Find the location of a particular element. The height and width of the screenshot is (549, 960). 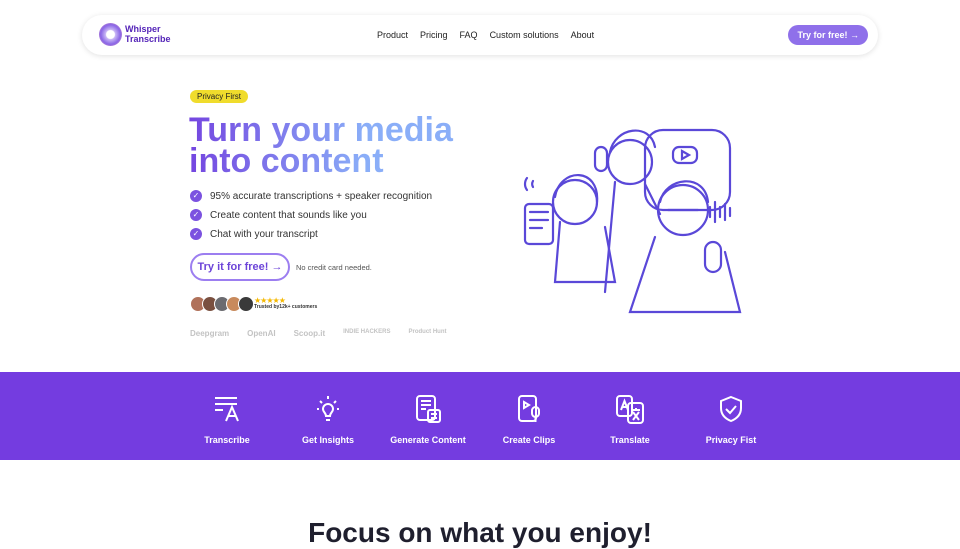

section-title: Focus on what you enjoy! is located at coordinates (480, 532).